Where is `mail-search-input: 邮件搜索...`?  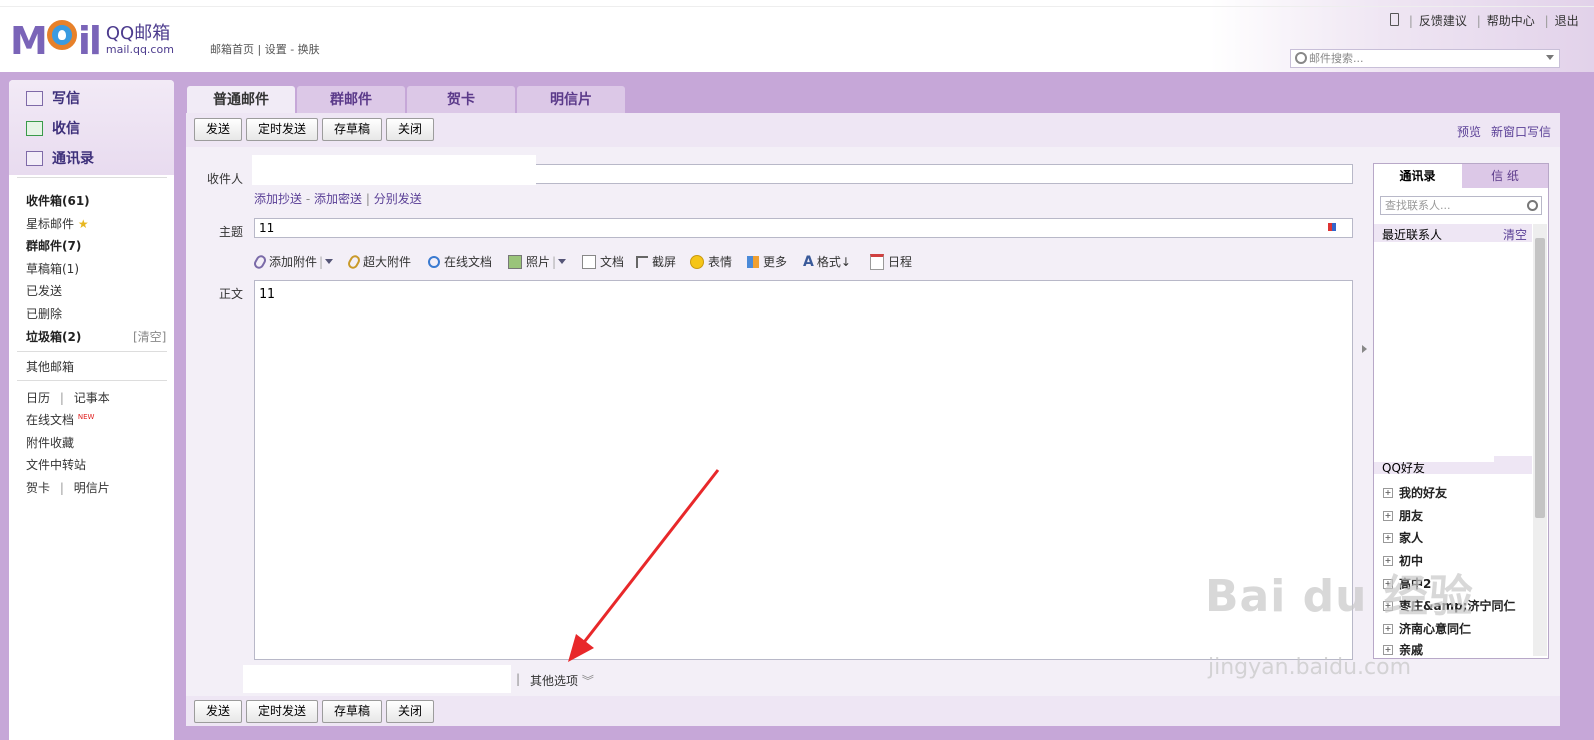
mail-search-input: 邮件搜索... is located at coordinates (1425, 58).